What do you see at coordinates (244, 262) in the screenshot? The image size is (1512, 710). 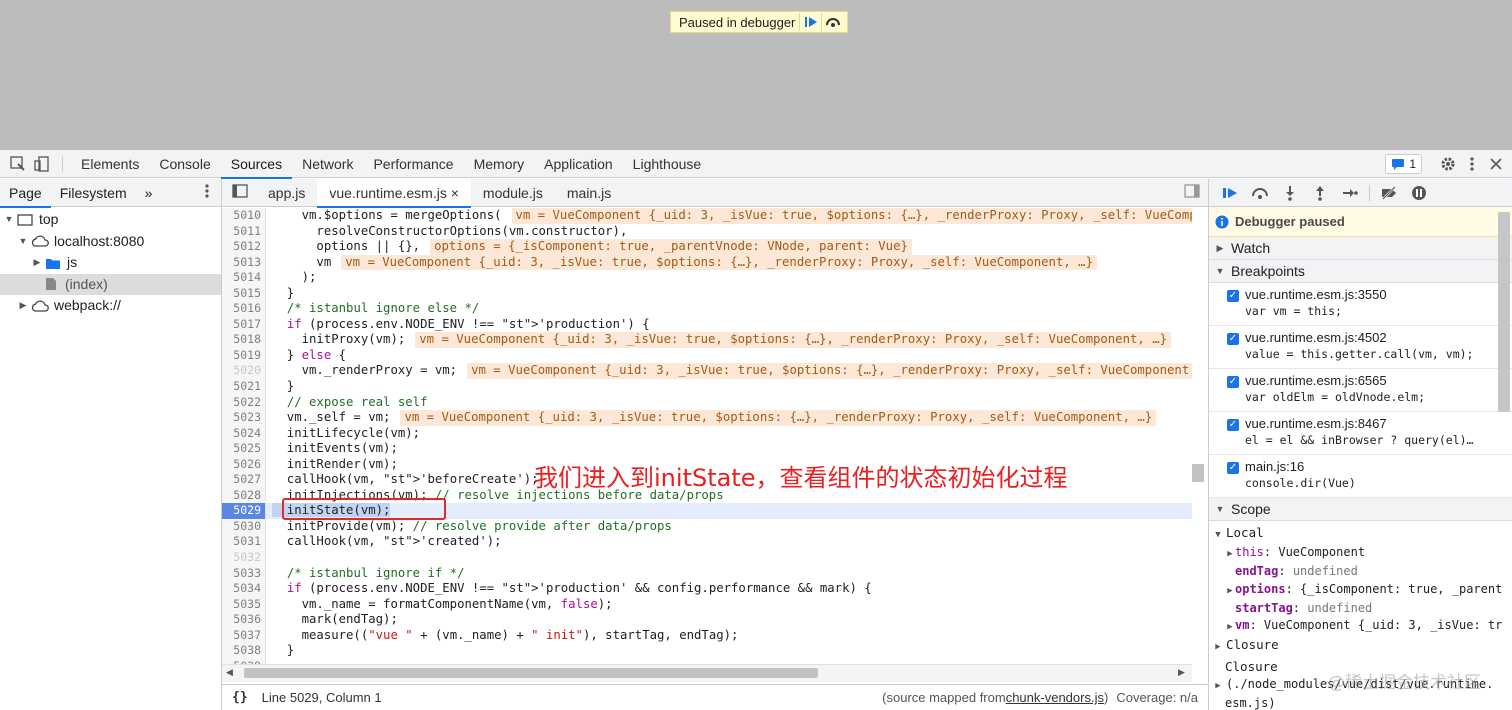 I see `line-number: 5013` at bounding box center [244, 262].